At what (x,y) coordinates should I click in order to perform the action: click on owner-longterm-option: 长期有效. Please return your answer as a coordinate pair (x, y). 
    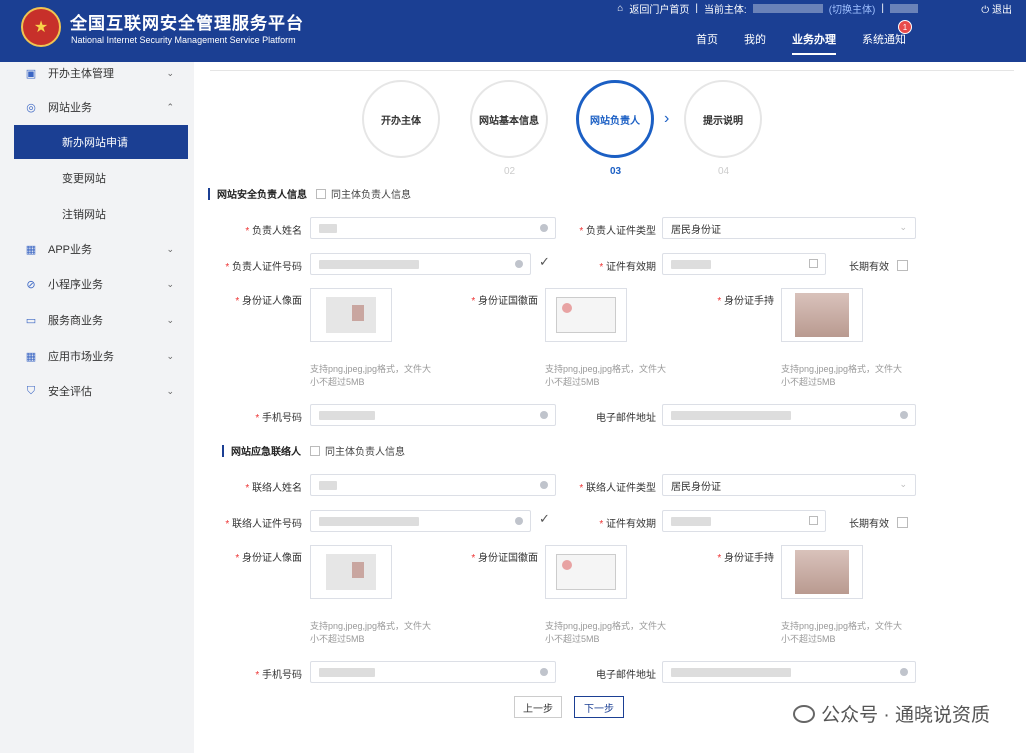
    Looking at the image, I should click on (878, 265).